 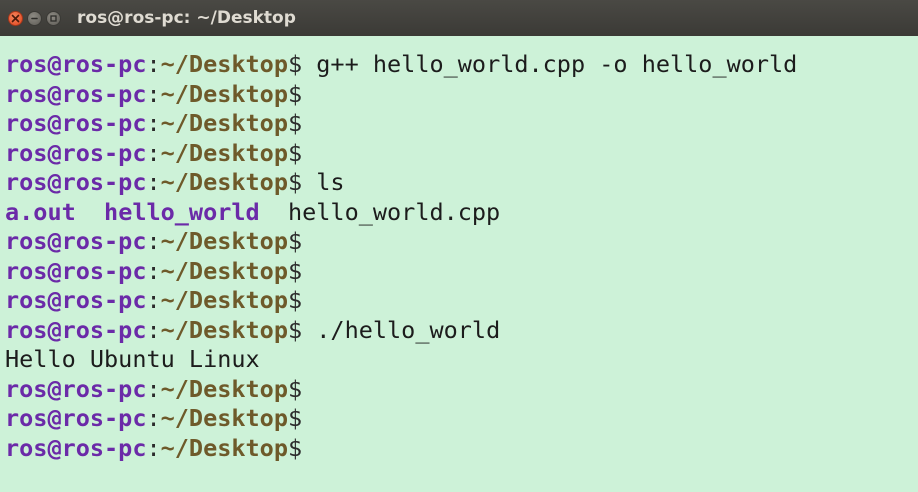 I want to click on command-text: ls, so click(x=323, y=182).